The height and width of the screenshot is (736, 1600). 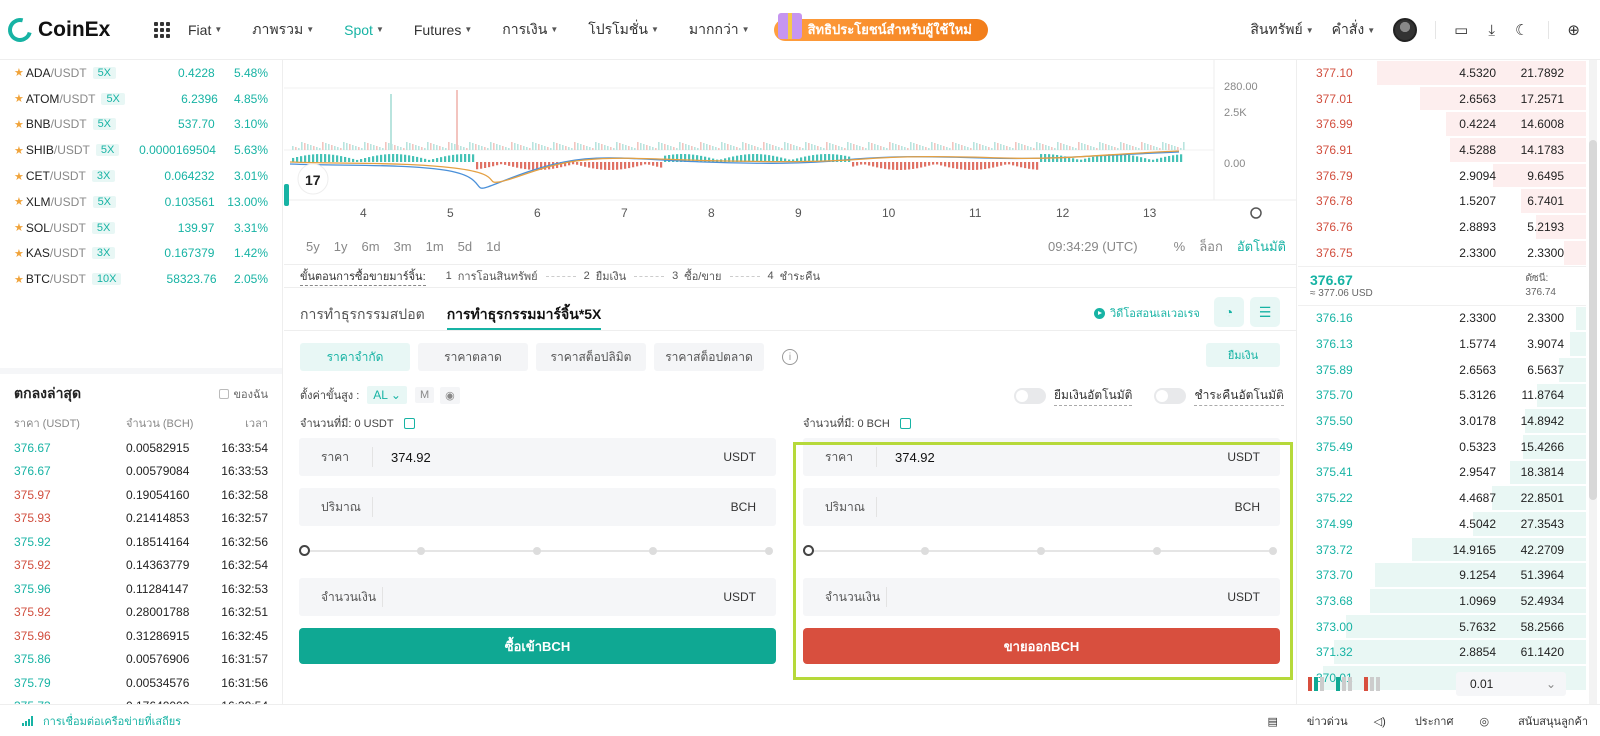 I want to click on ask-row: 377.10 4.5320 21.7892, so click(x=1442, y=73).